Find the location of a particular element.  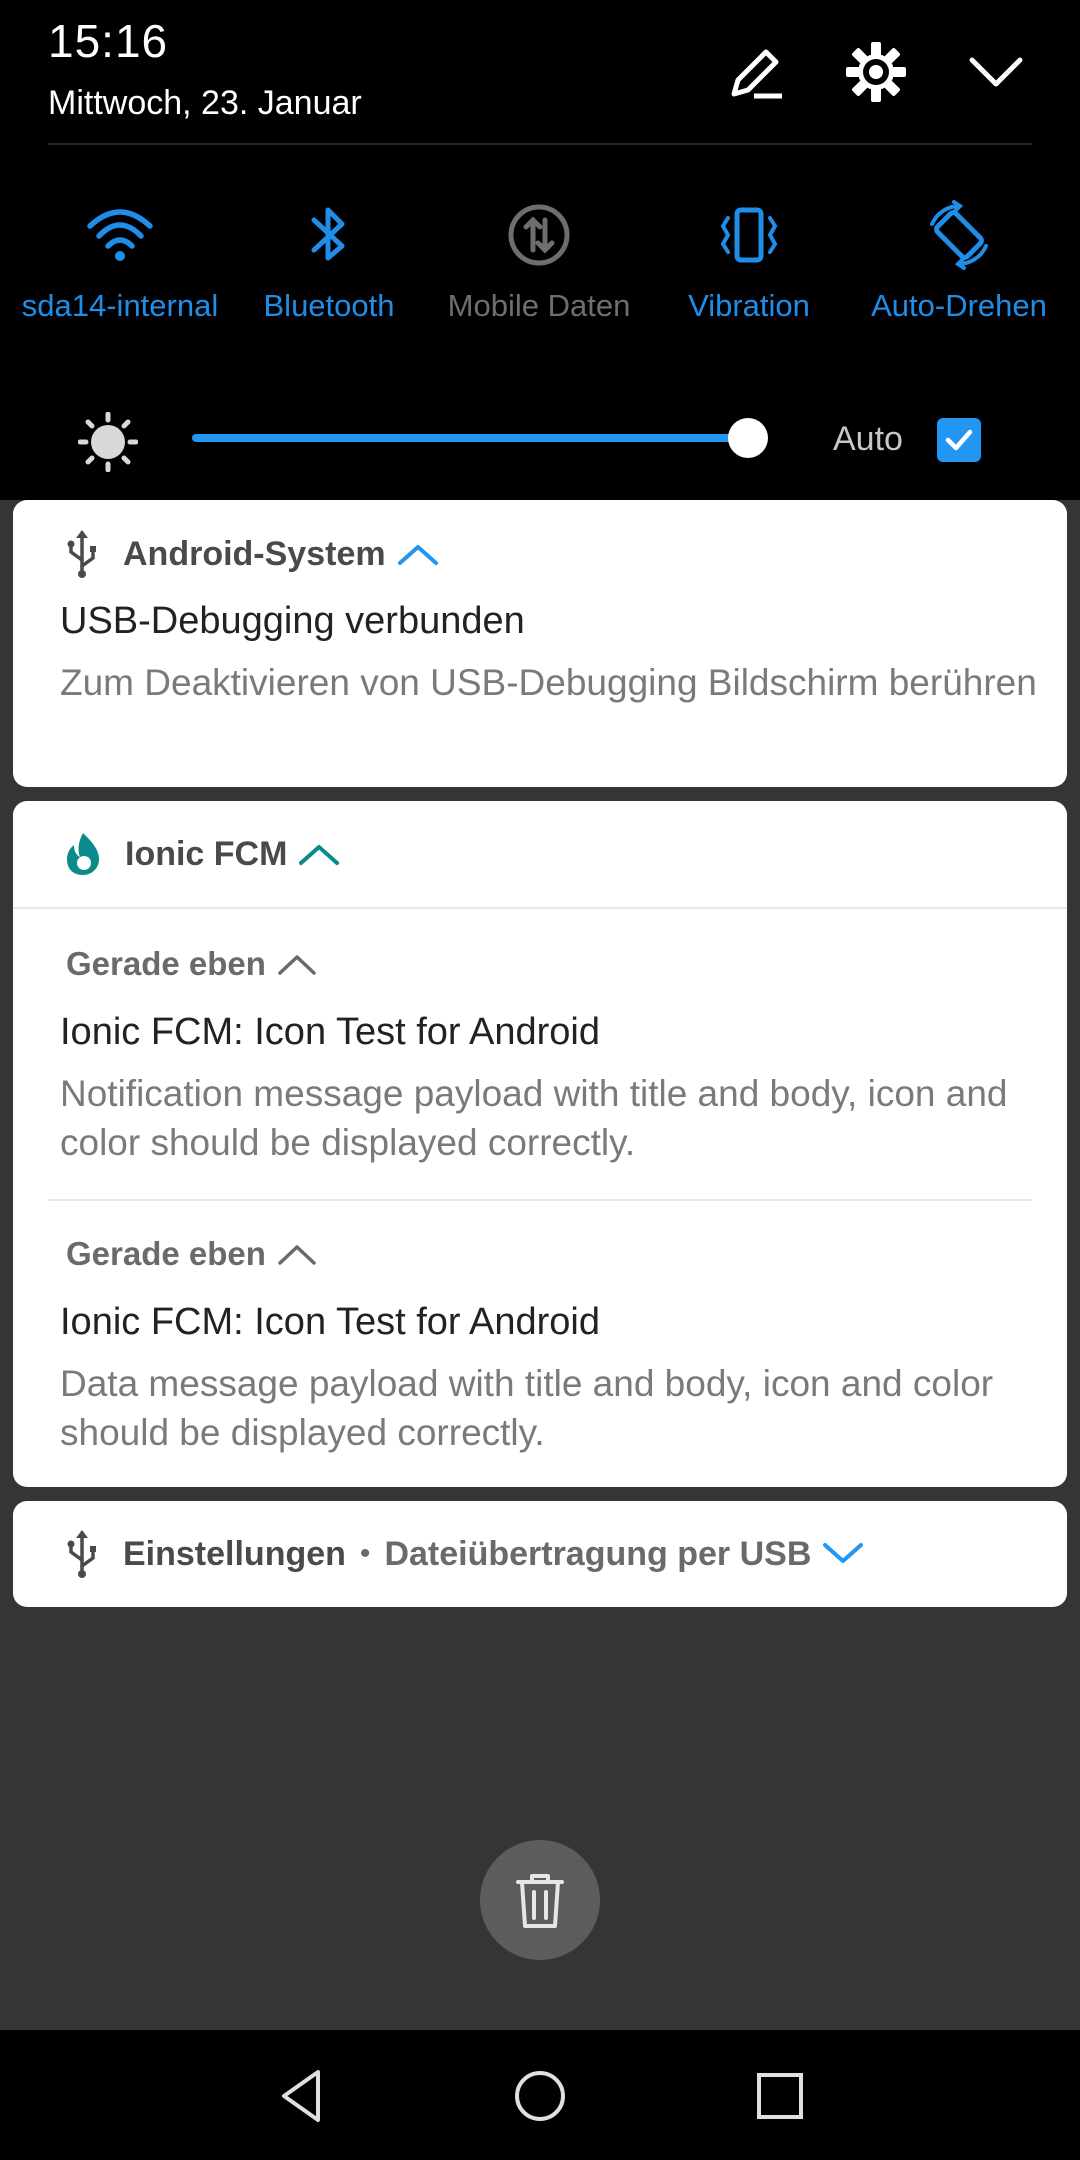

wifi-icon is located at coordinates (120, 235).